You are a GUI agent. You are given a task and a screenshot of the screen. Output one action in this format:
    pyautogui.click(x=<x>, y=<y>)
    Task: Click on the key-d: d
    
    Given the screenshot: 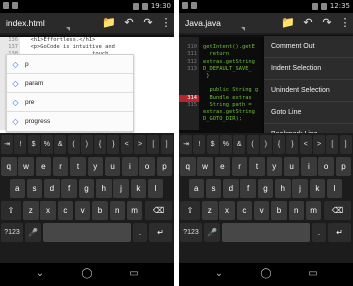 What is the action you would take?
    pyautogui.click(x=231, y=188)
    